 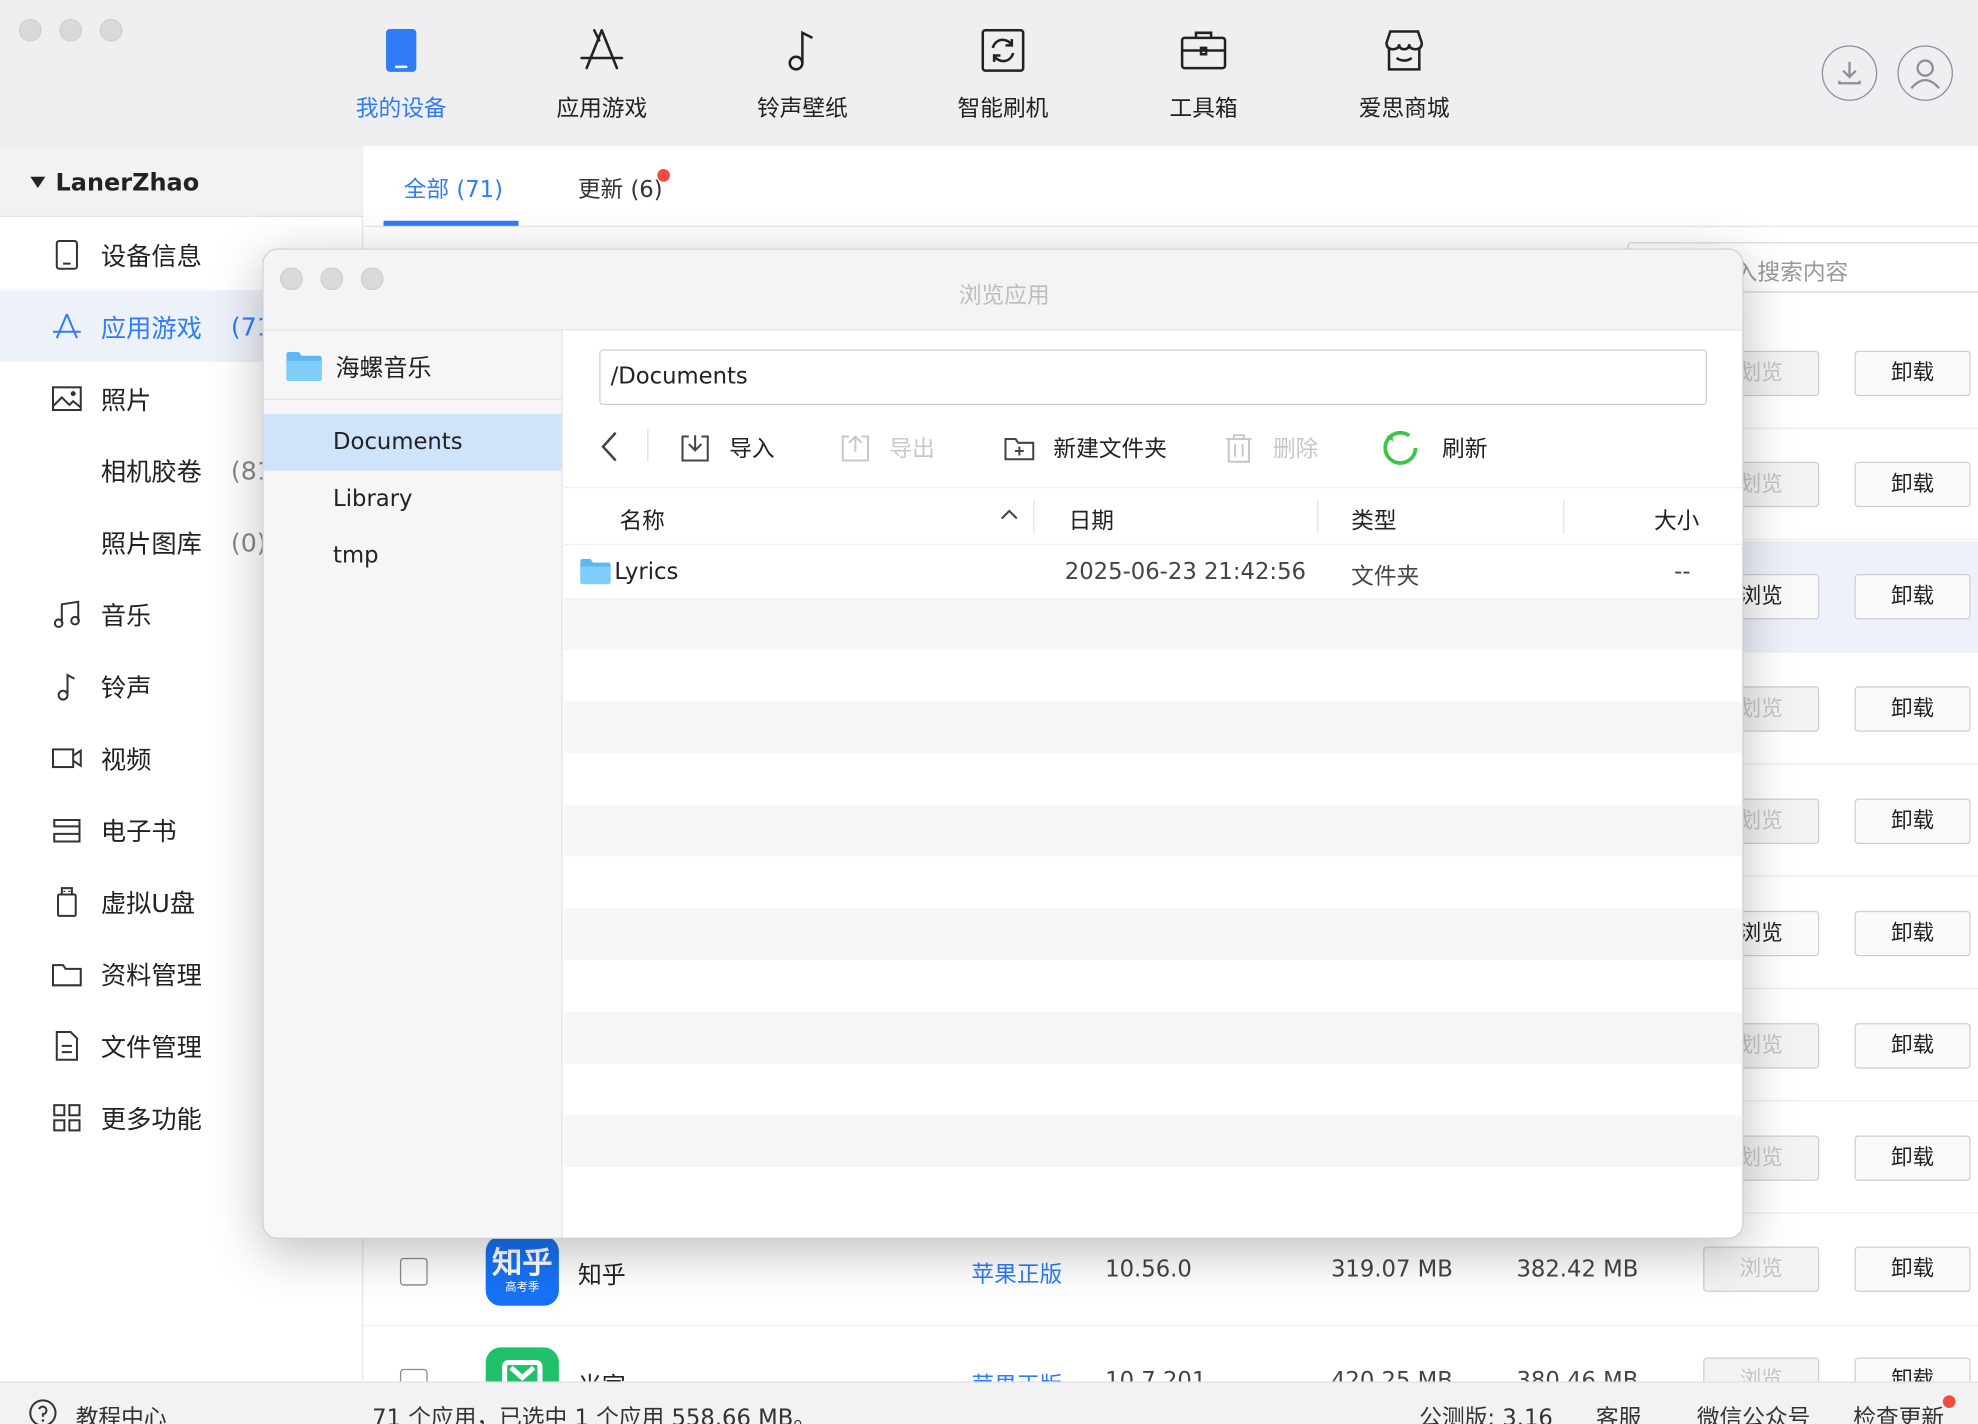 I want to click on sidebar-item-label: 虚拟U盘, so click(x=148, y=903).